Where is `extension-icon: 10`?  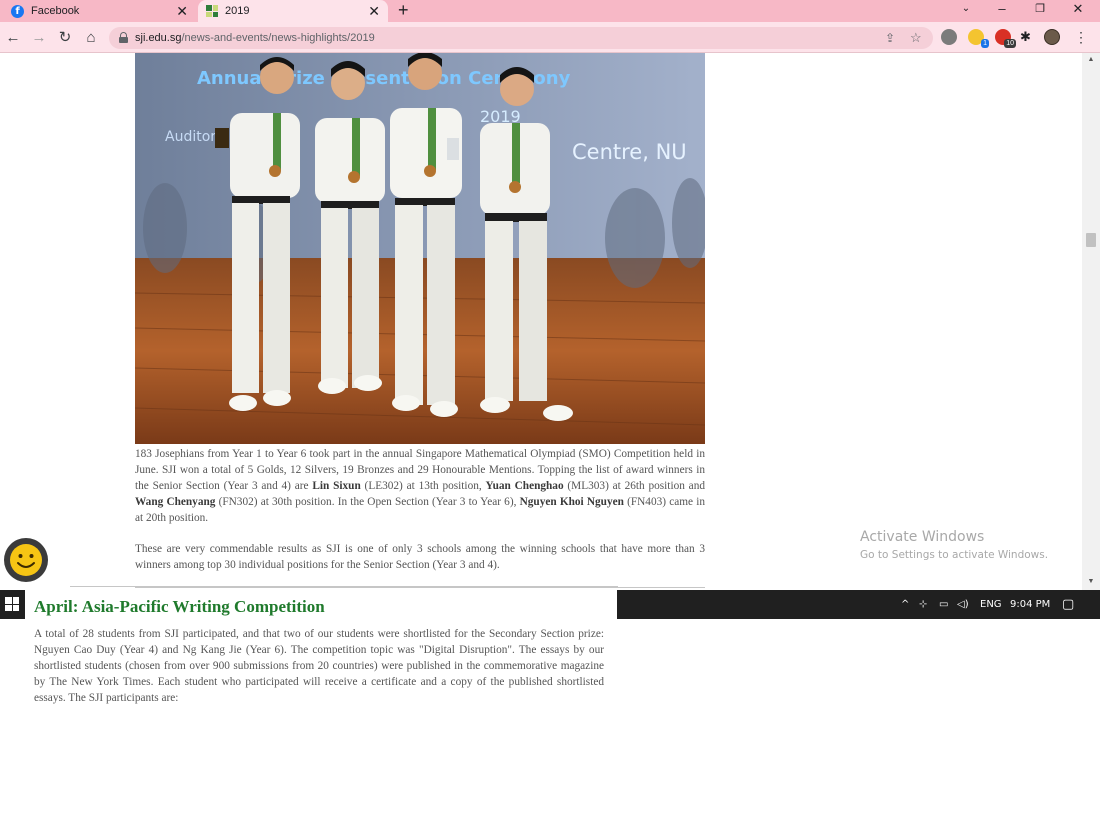 extension-icon: 10 is located at coordinates (1005, 38).